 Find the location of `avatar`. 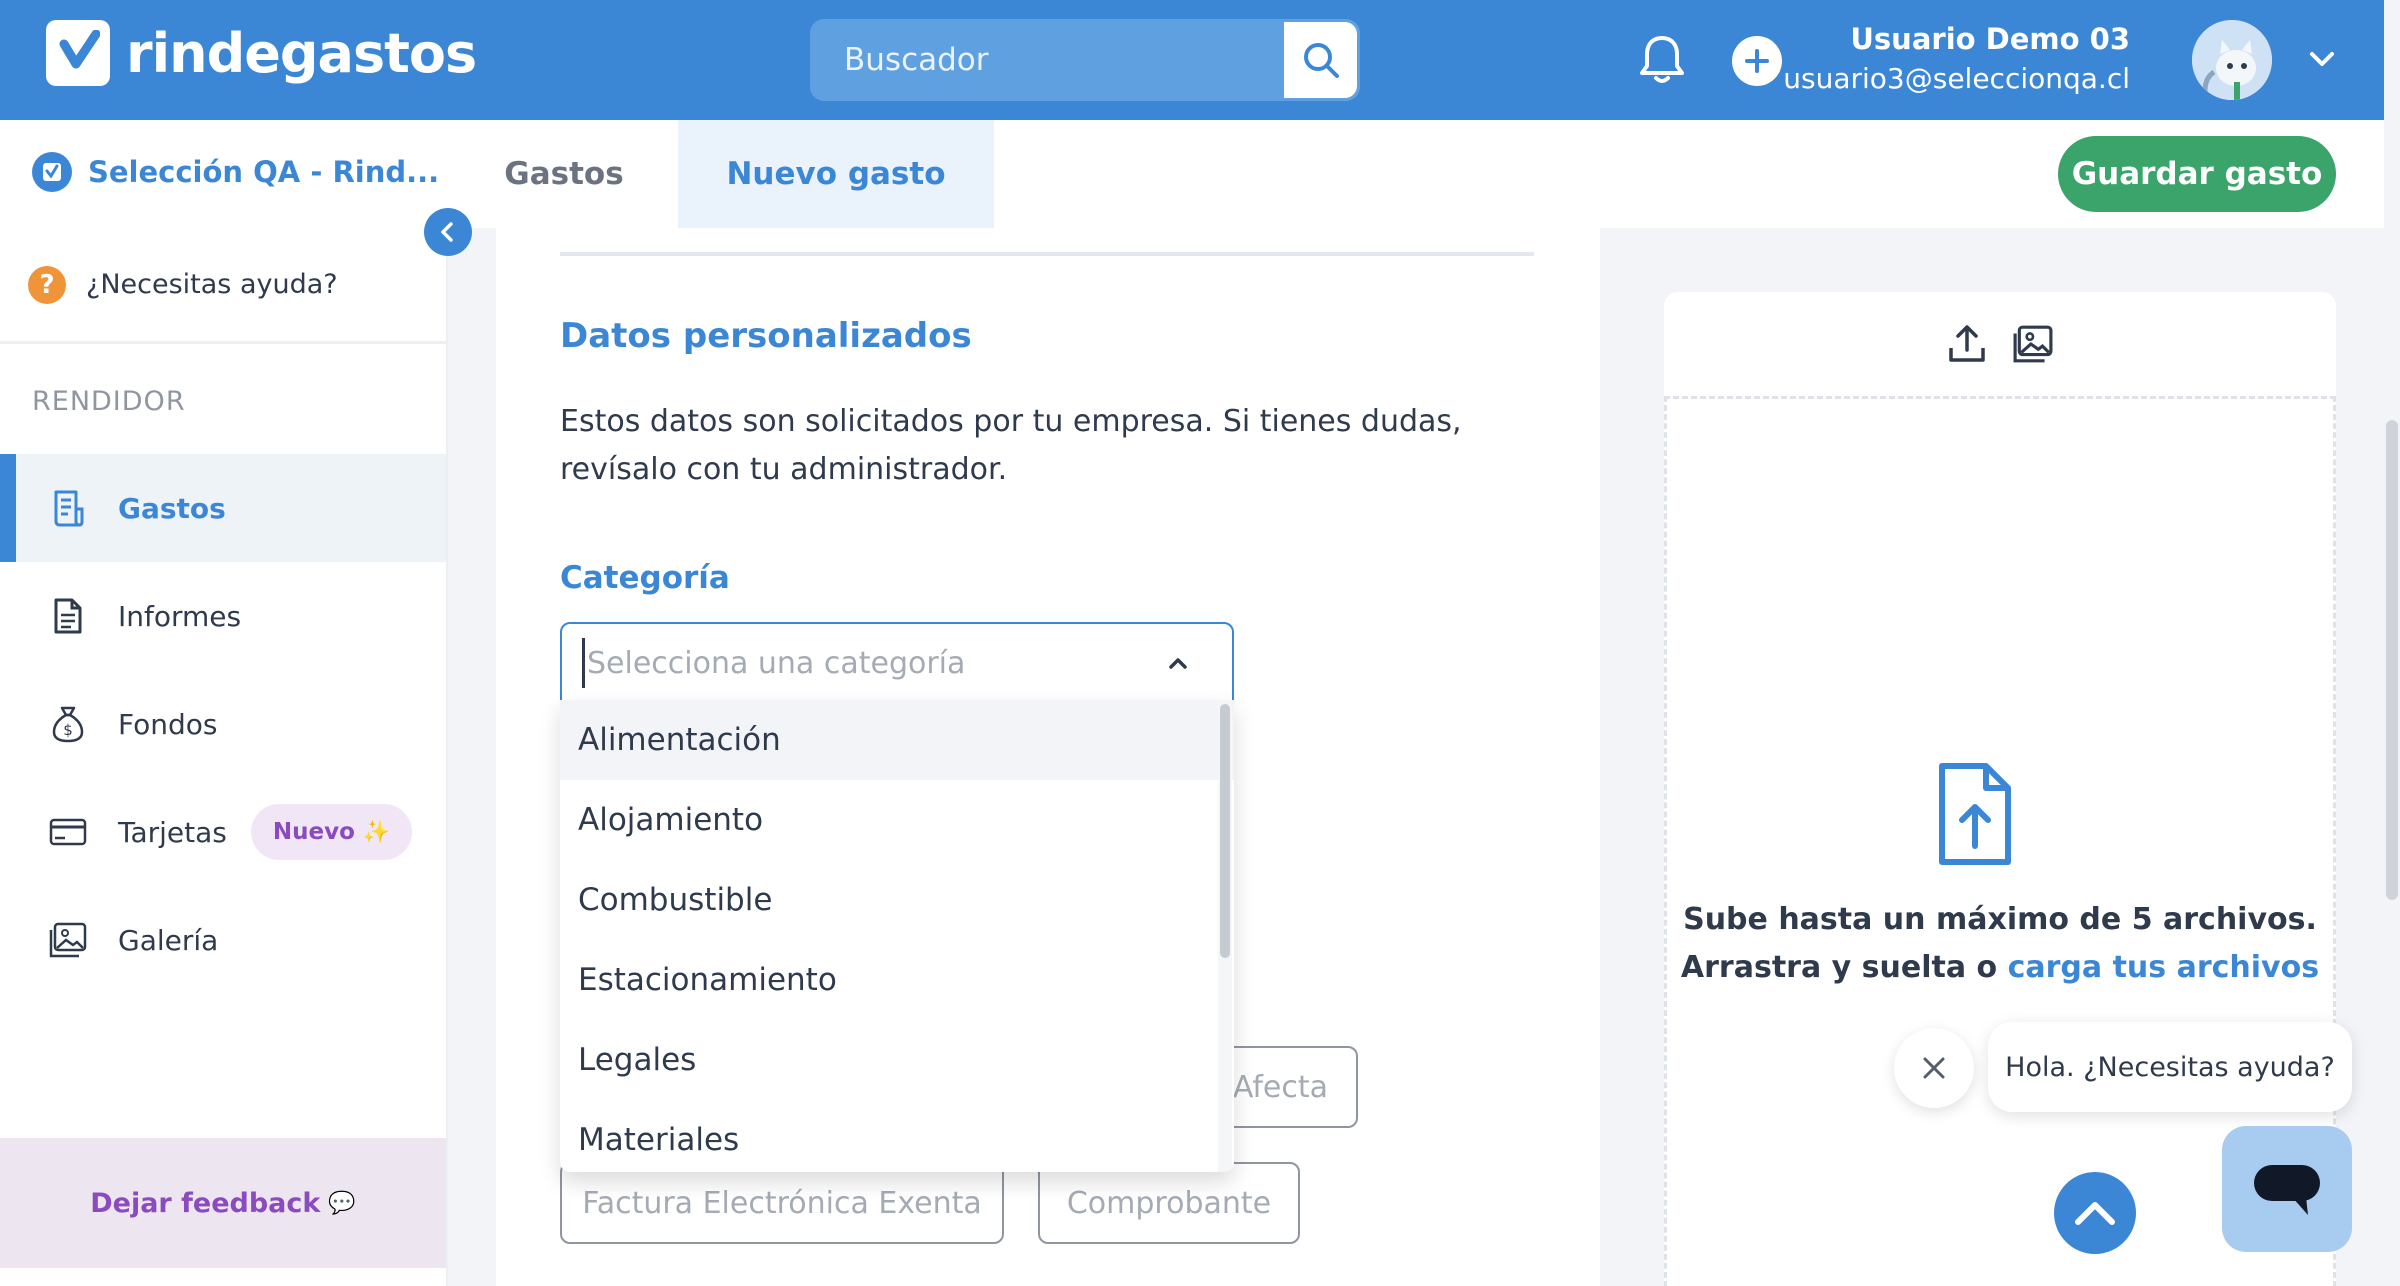

avatar is located at coordinates (2232, 60).